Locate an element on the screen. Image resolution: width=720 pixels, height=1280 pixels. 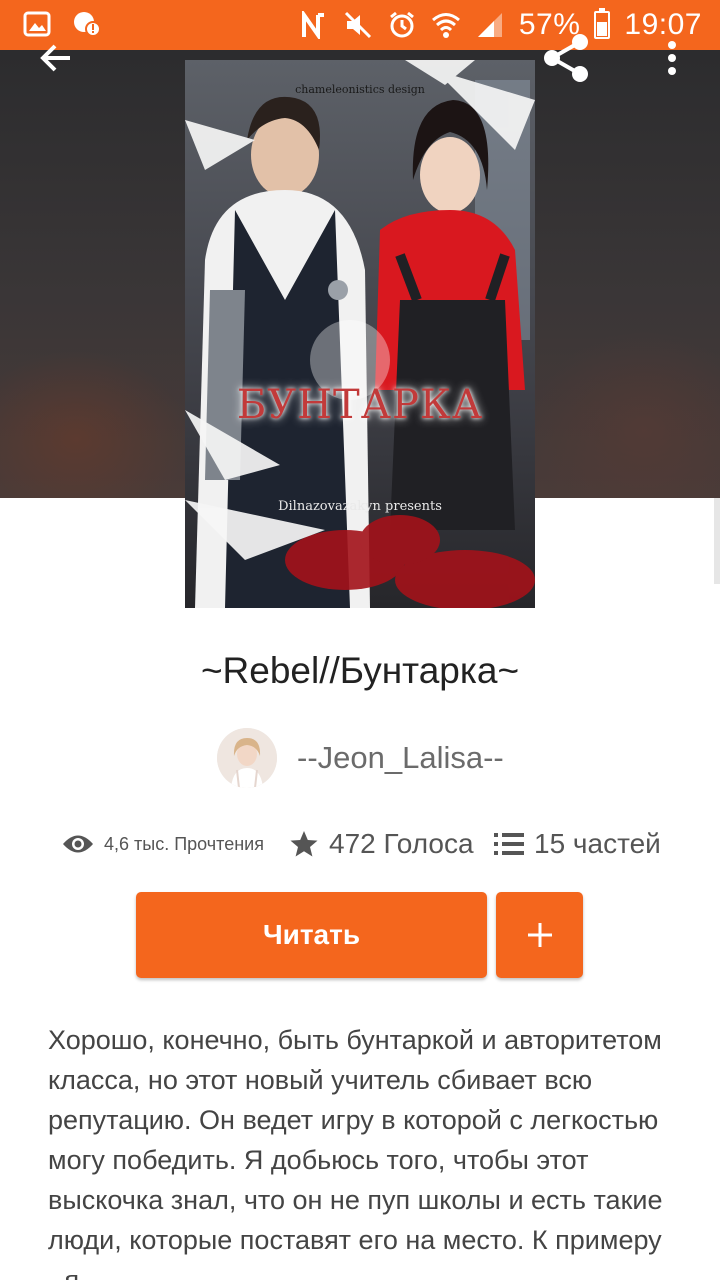
story-stats: 4,6 тыс. Прочтения 472 Голоса 15 частей is located at coordinates (360, 844).